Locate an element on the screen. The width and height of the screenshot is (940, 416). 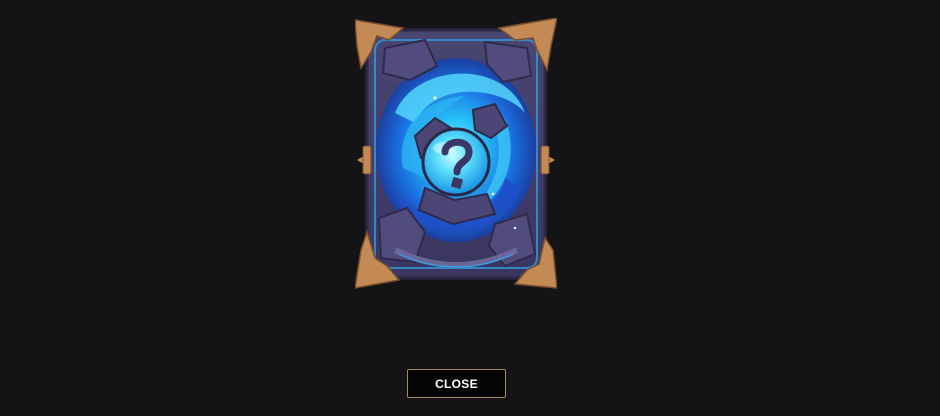
close-button: CLOSE is located at coordinates (456, 383).